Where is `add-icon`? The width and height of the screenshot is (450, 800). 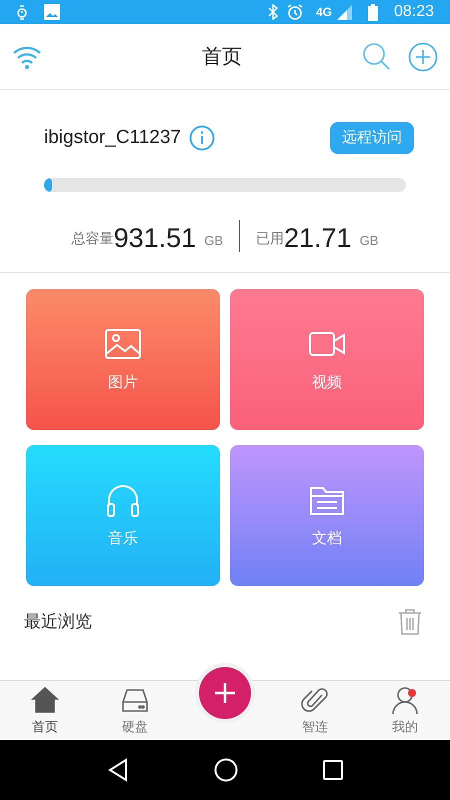
add-icon is located at coordinates (423, 57).